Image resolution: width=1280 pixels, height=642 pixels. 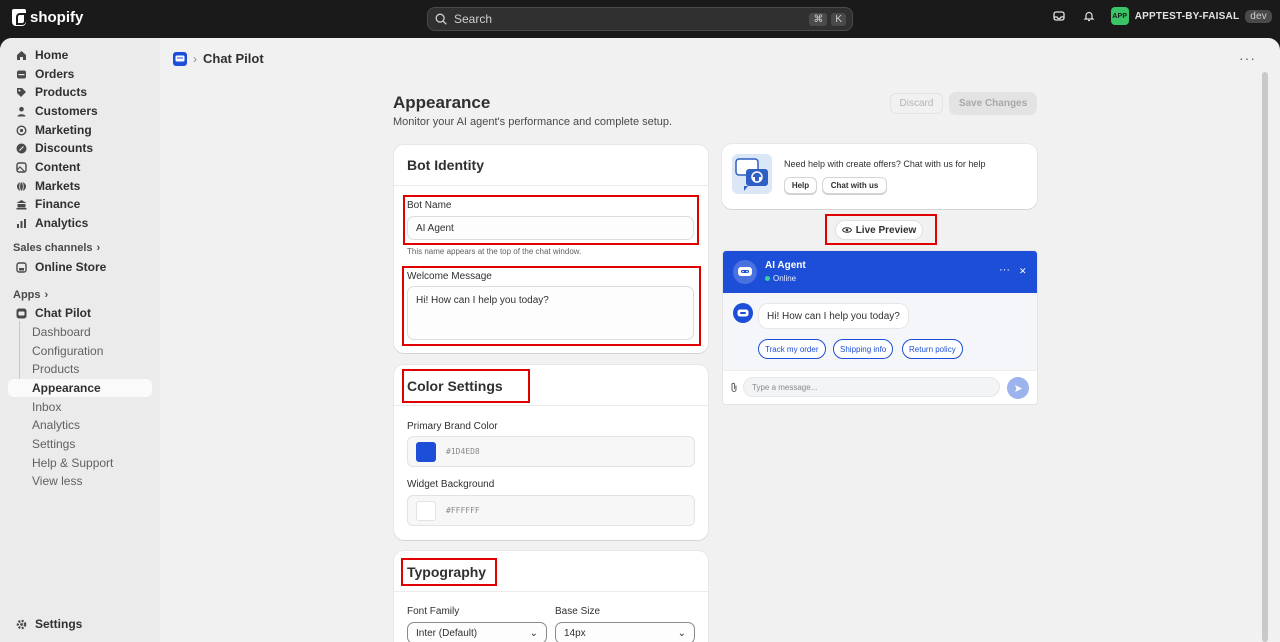 What do you see at coordinates (463, 510) in the screenshot?
I see `widget-background-value: #FFFFFF` at bounding box center [463, 510].